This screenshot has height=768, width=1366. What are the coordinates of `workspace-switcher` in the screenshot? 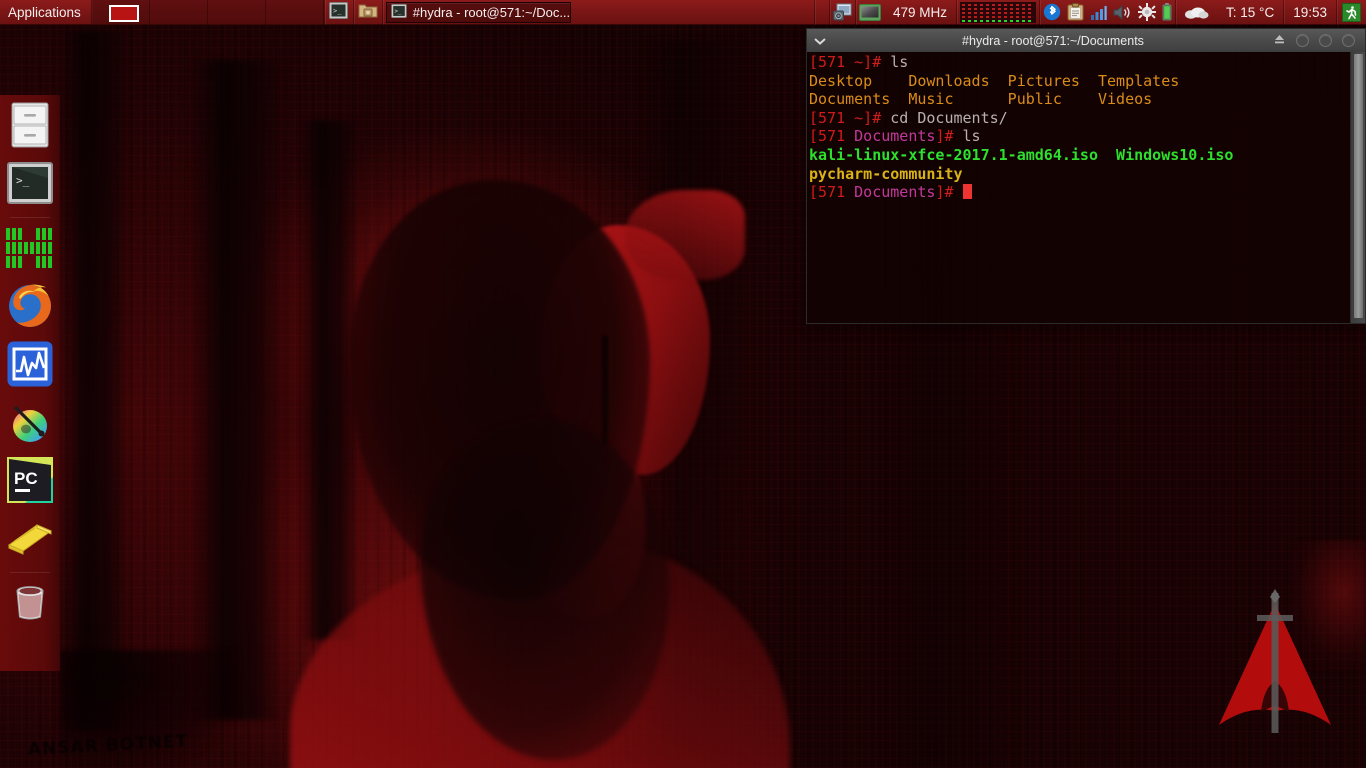 It's located at (207, 12).